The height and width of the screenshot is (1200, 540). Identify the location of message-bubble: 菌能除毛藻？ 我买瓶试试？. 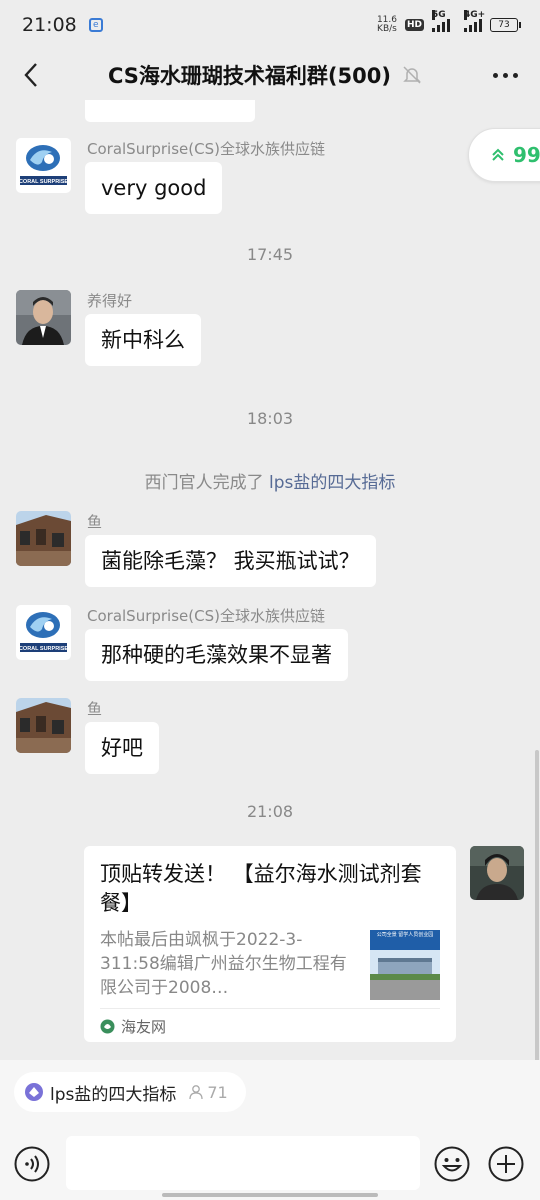
(230, 561).